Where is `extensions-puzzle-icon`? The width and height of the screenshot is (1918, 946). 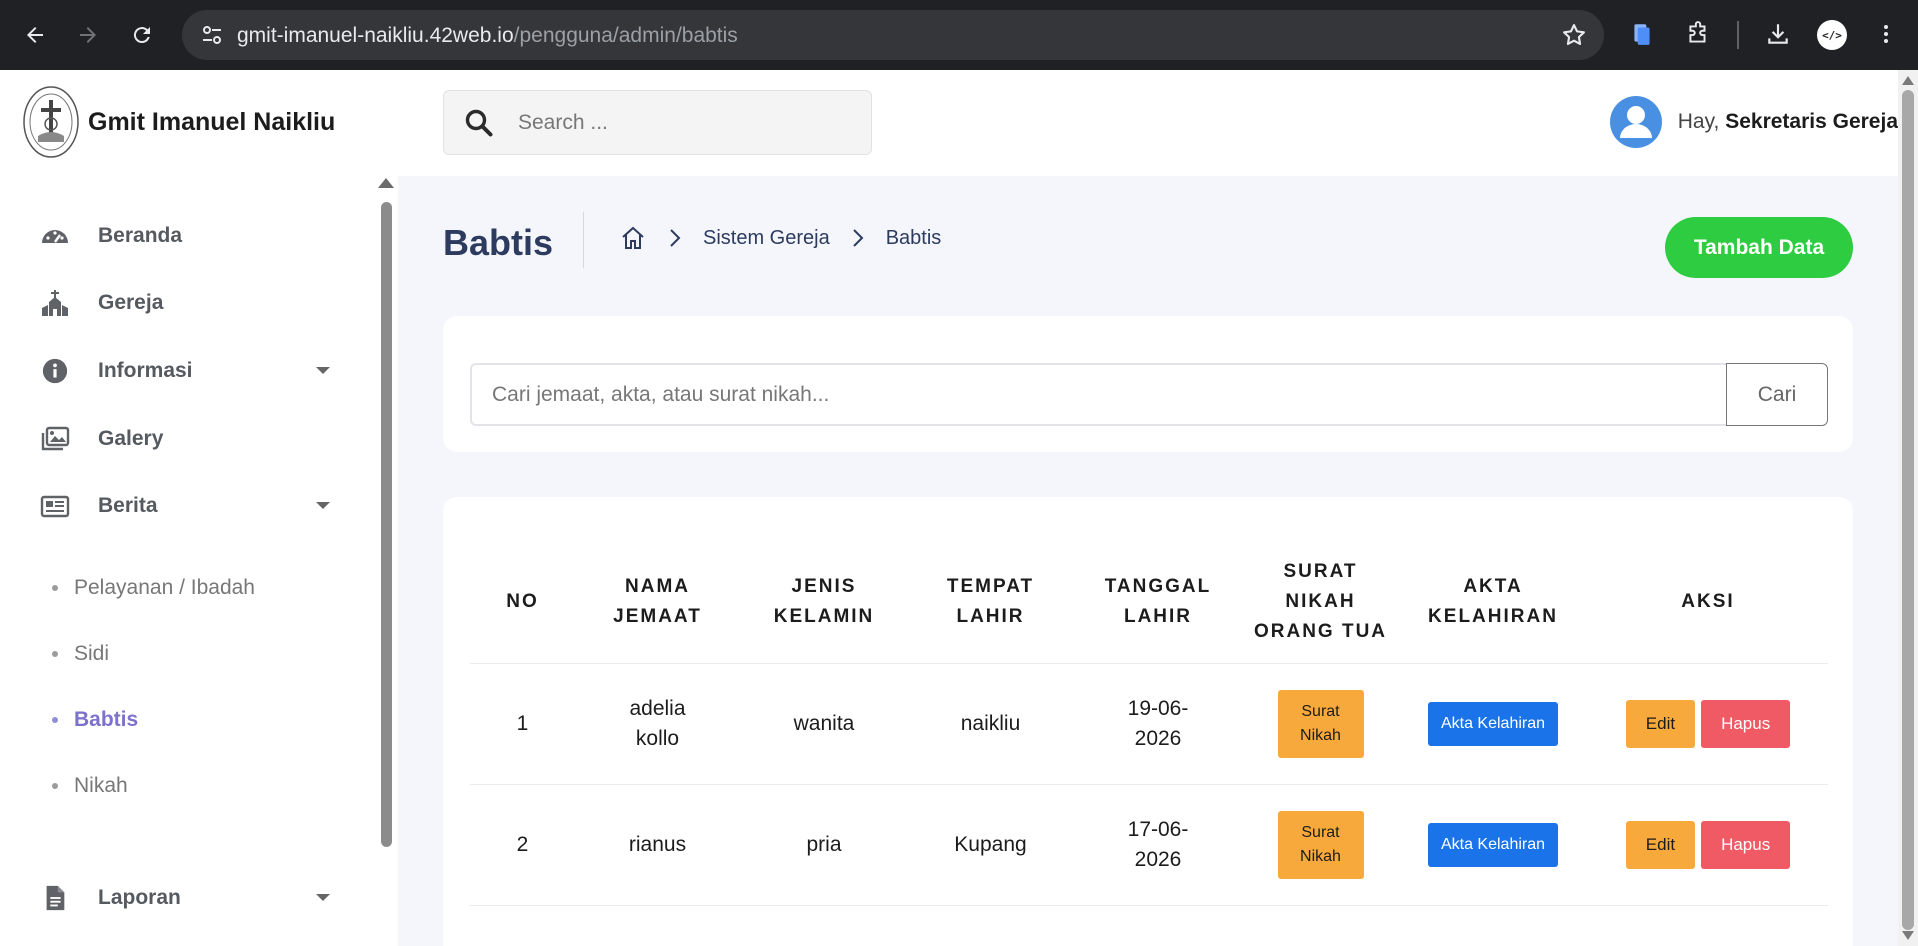 extensions-puzzle-icon is located at coordinates (1698, 34).